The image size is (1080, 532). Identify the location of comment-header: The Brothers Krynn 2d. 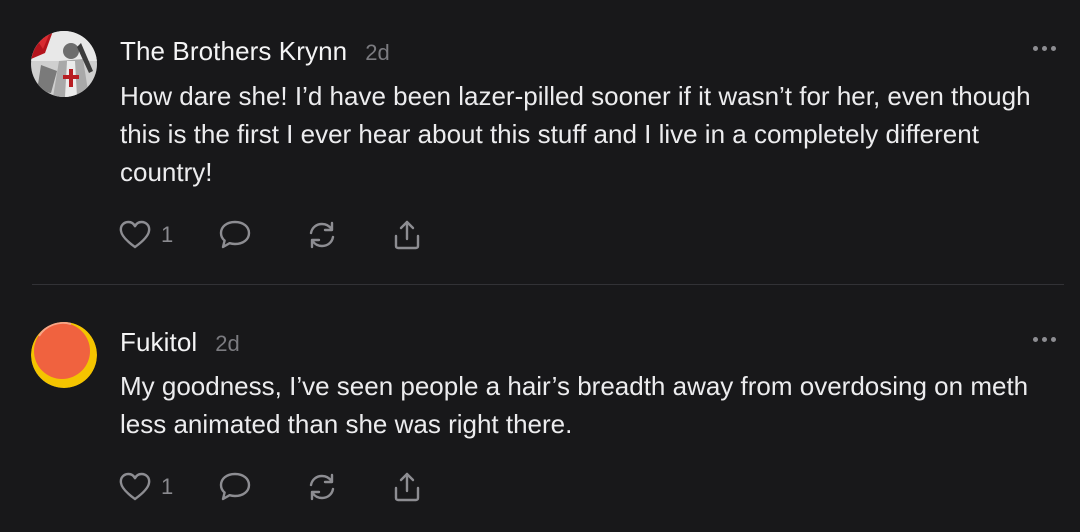
(255, 51).